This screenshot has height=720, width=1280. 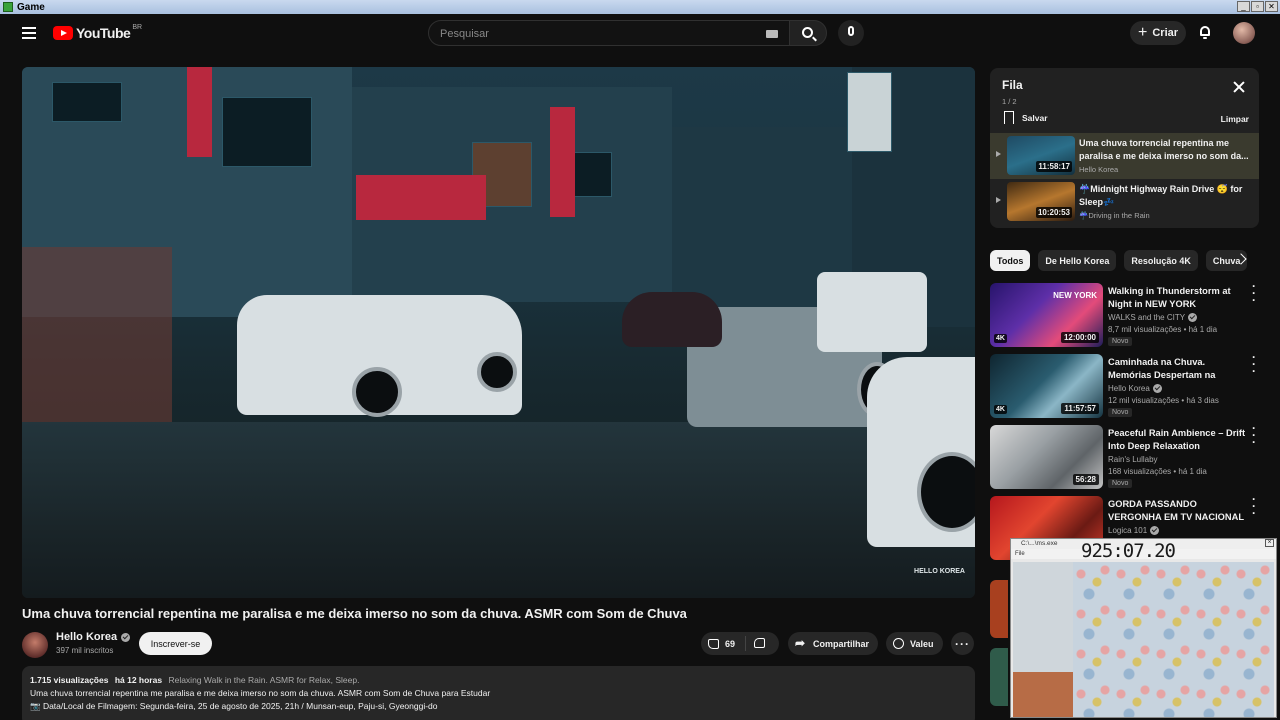 I want to click on play-icon, so click(x=998, y=200).